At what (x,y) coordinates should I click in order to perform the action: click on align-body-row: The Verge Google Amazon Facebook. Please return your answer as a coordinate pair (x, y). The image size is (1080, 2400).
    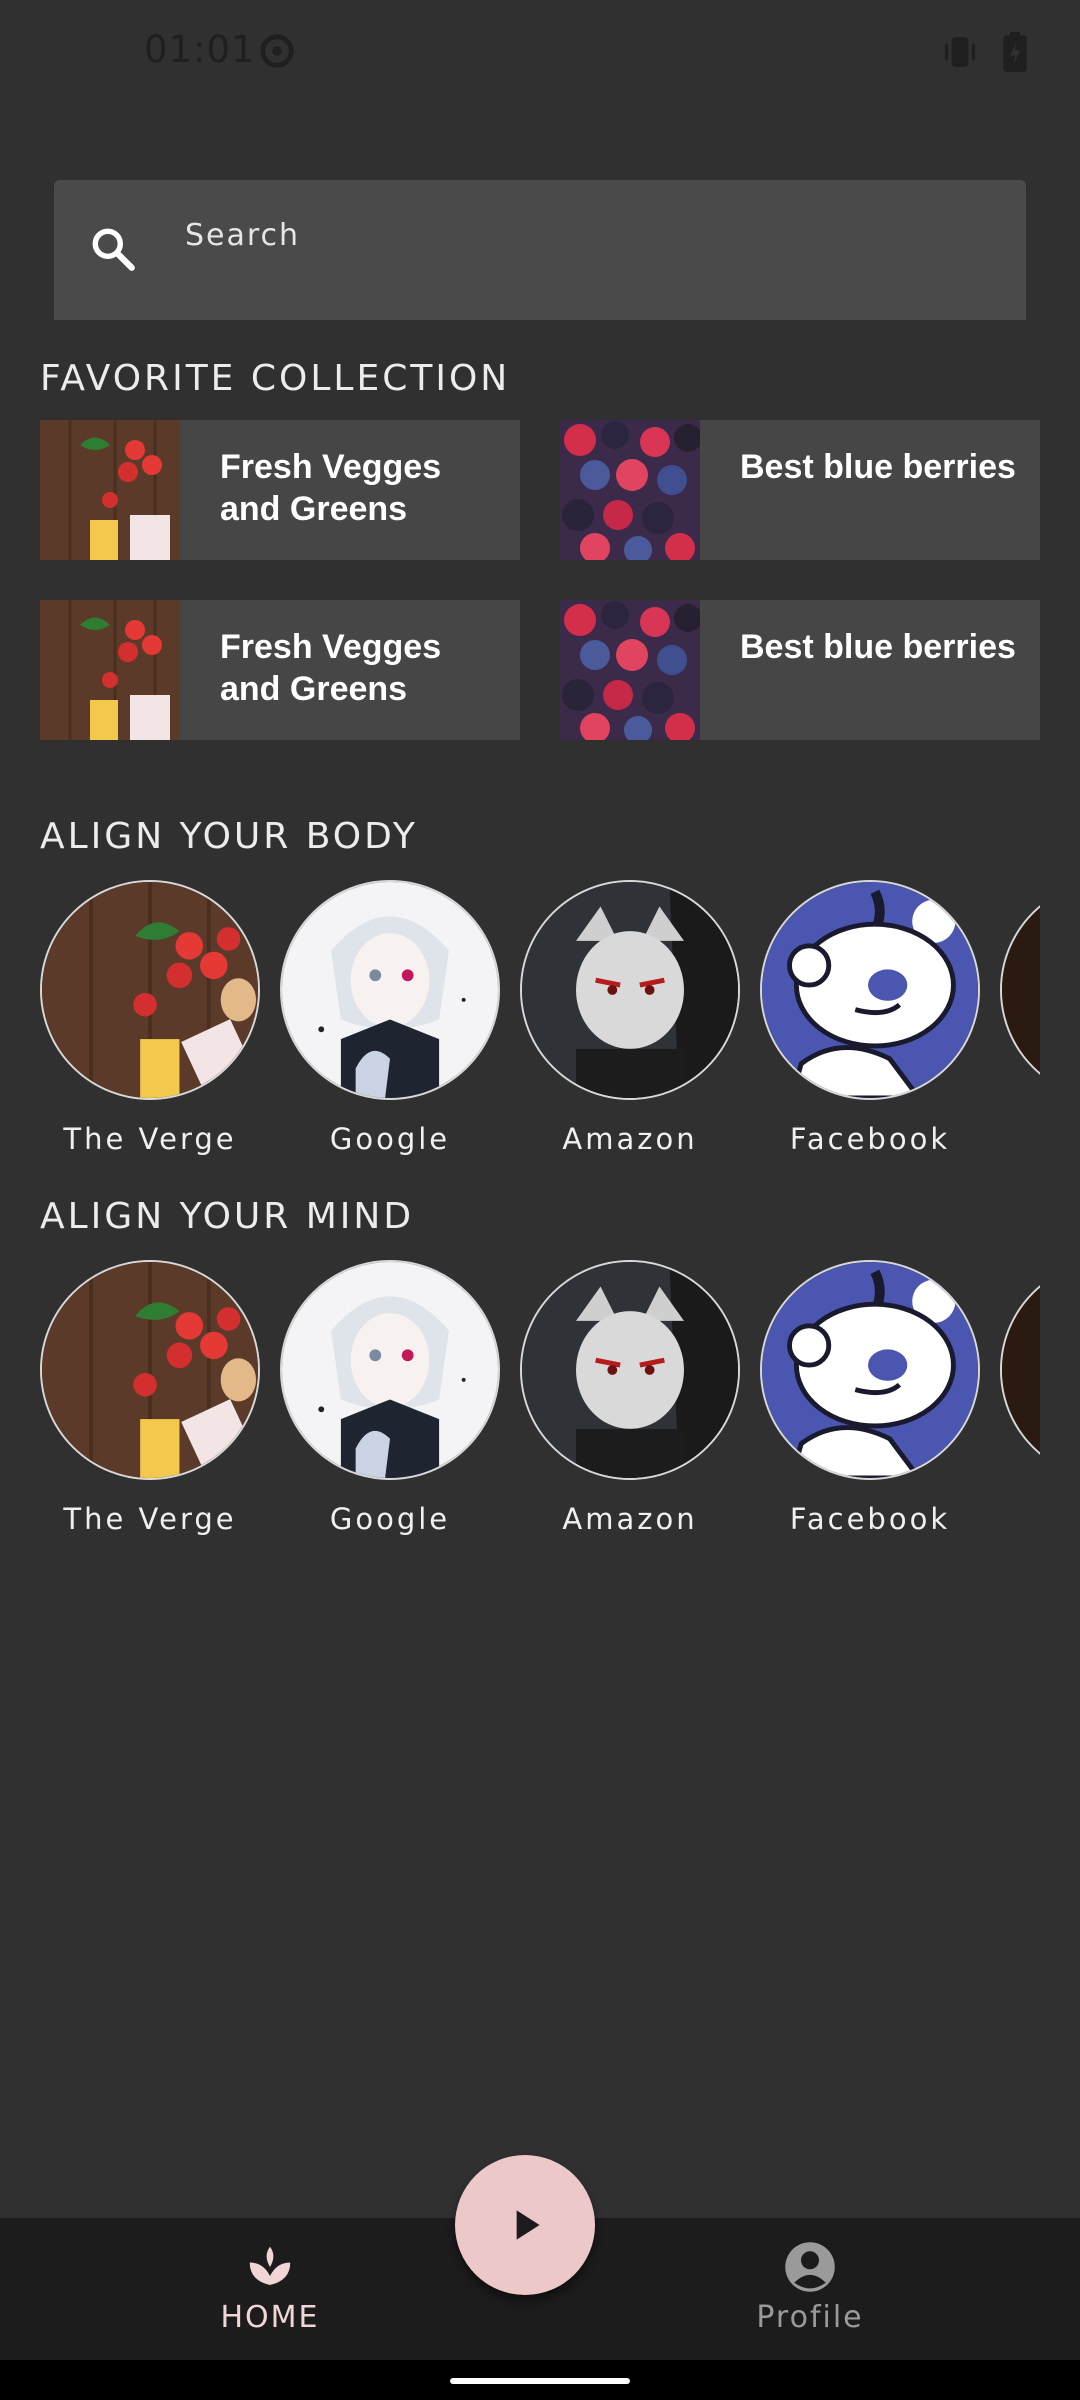
    Looking at the image, I should click on (520, 1025).